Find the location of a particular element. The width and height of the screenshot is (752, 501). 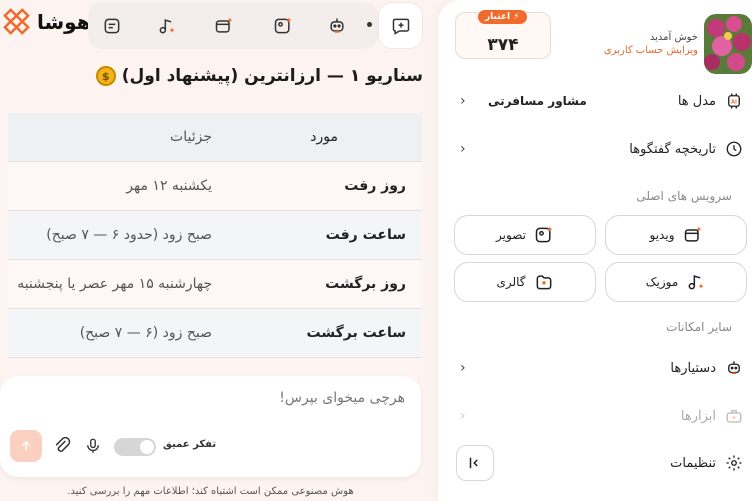

assistants-label: دستیارها is located at coordinates (693, 368).